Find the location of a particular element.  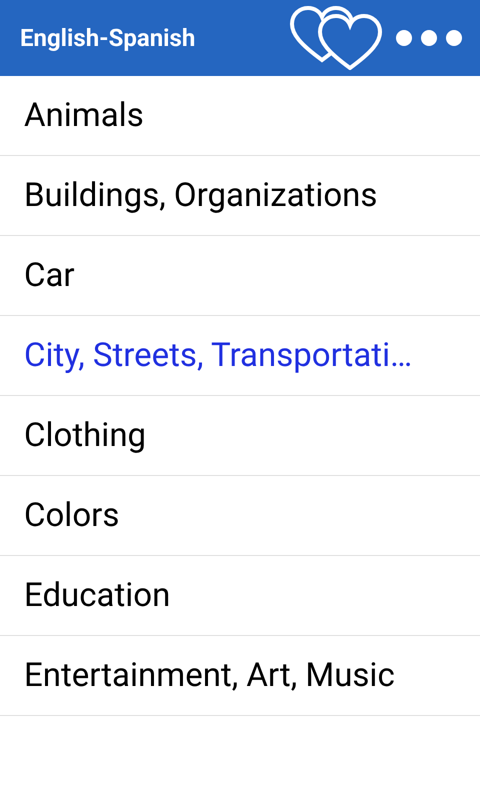

hearts-icon is located at coordinates (336, 38).